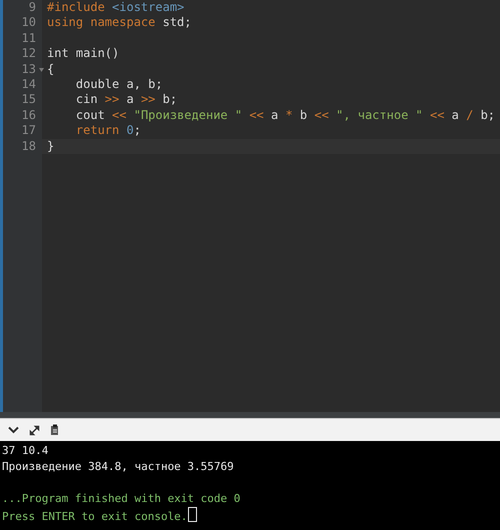 The image size is (500, 530). What do you see at coordinates (29, 53) in the screenshot?
I see `line-number: 12` at bounding box center [29, 53].